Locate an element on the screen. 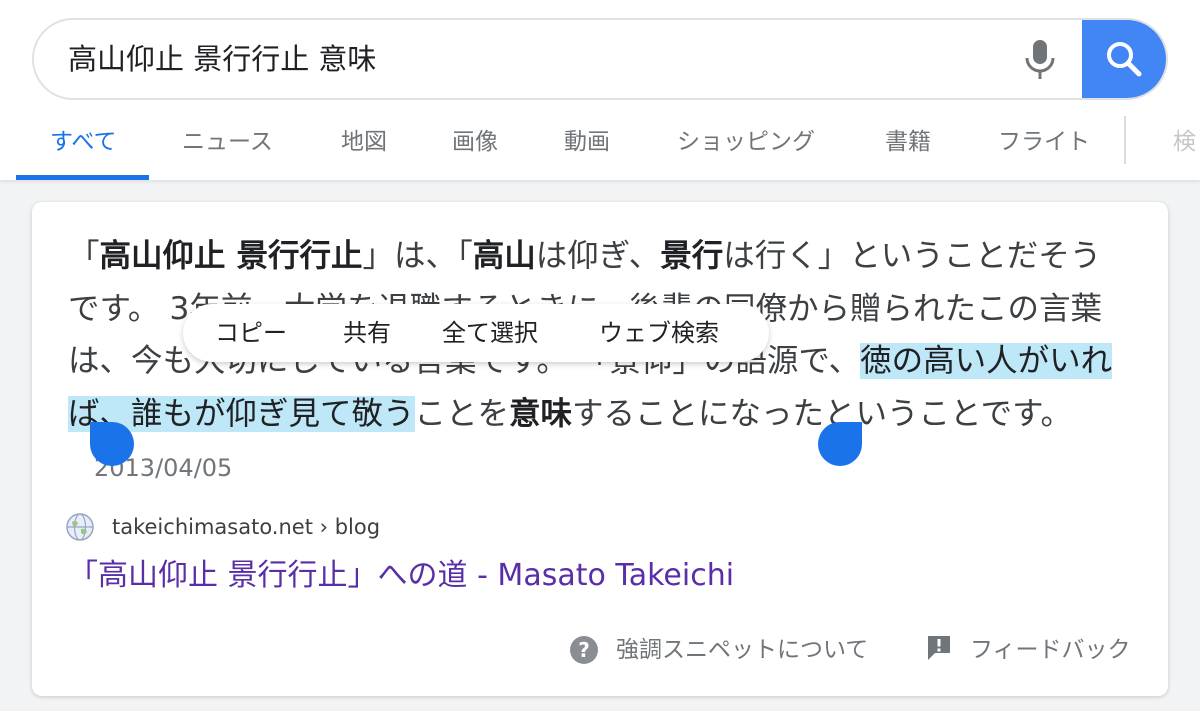 This screenshot has width=1200, height=711. active-tab-indicator is located at coordinates (82, 177).